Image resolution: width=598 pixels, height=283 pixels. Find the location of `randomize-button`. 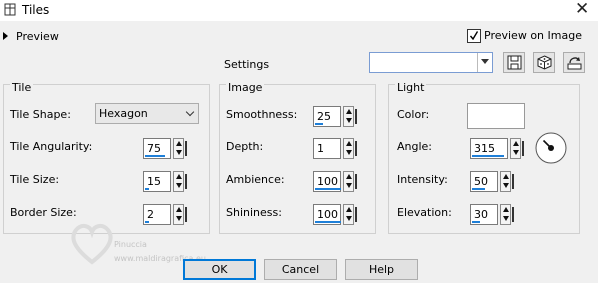

randomize-button is located at coordinates (544, 62).